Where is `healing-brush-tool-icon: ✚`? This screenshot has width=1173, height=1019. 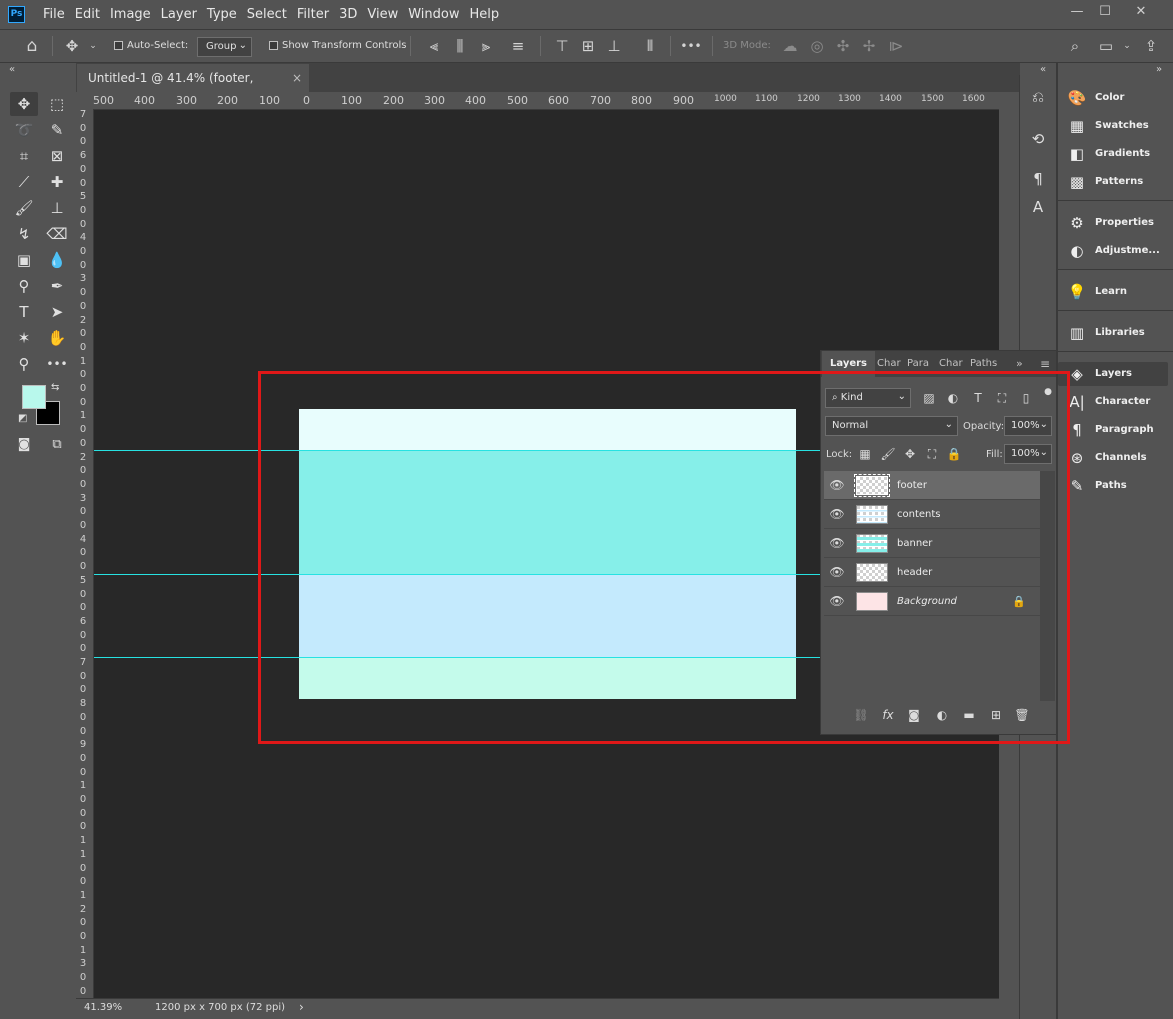
healing-brush-tool-icon: ✚ is located at coordinates (57, 182).